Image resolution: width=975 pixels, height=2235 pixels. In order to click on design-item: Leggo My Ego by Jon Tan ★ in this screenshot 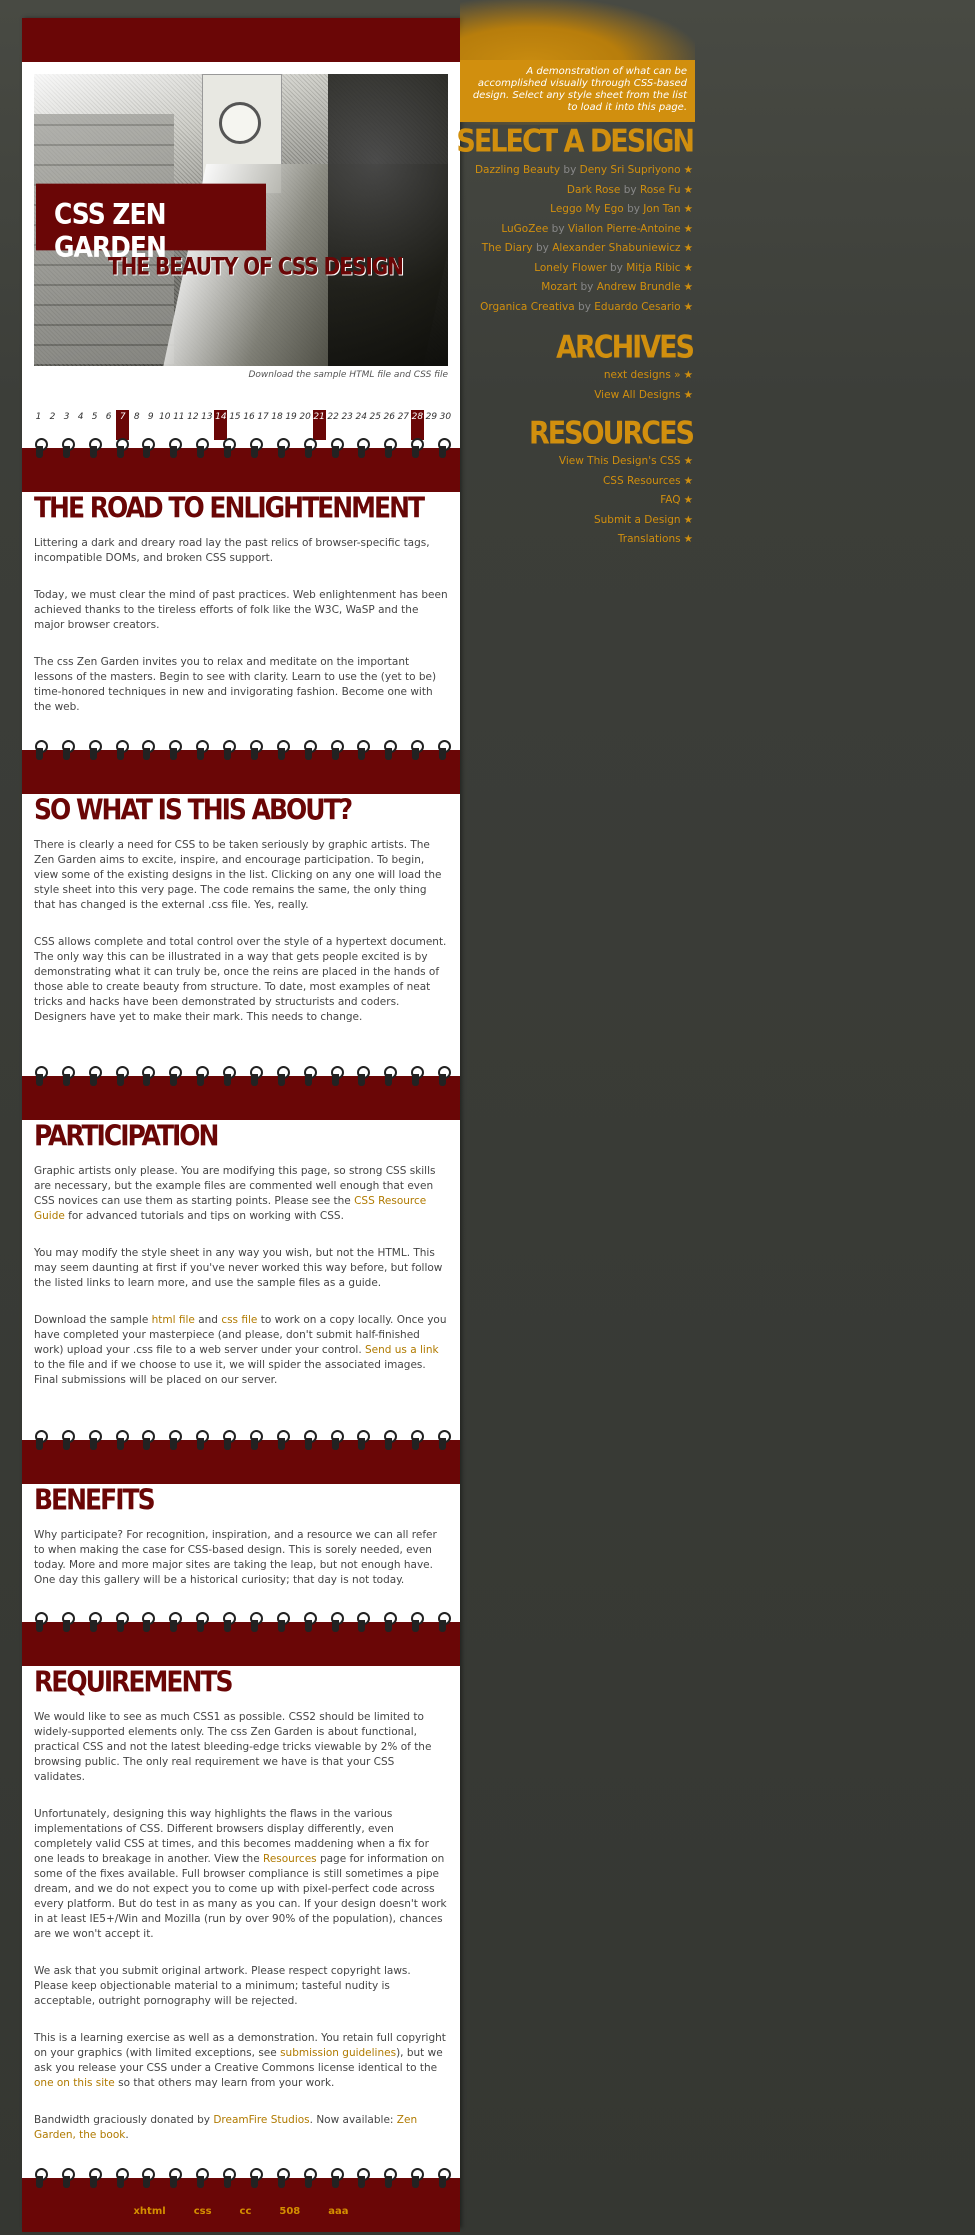, I will do `click(563, 210)`.